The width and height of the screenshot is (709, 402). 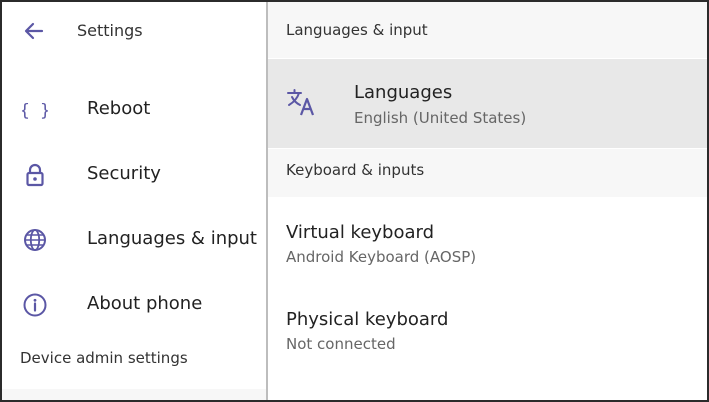 What do you see at coordinates (110, 30) in the screenshot?
I see `page-title: Settings` at bounding box center [110, 30].